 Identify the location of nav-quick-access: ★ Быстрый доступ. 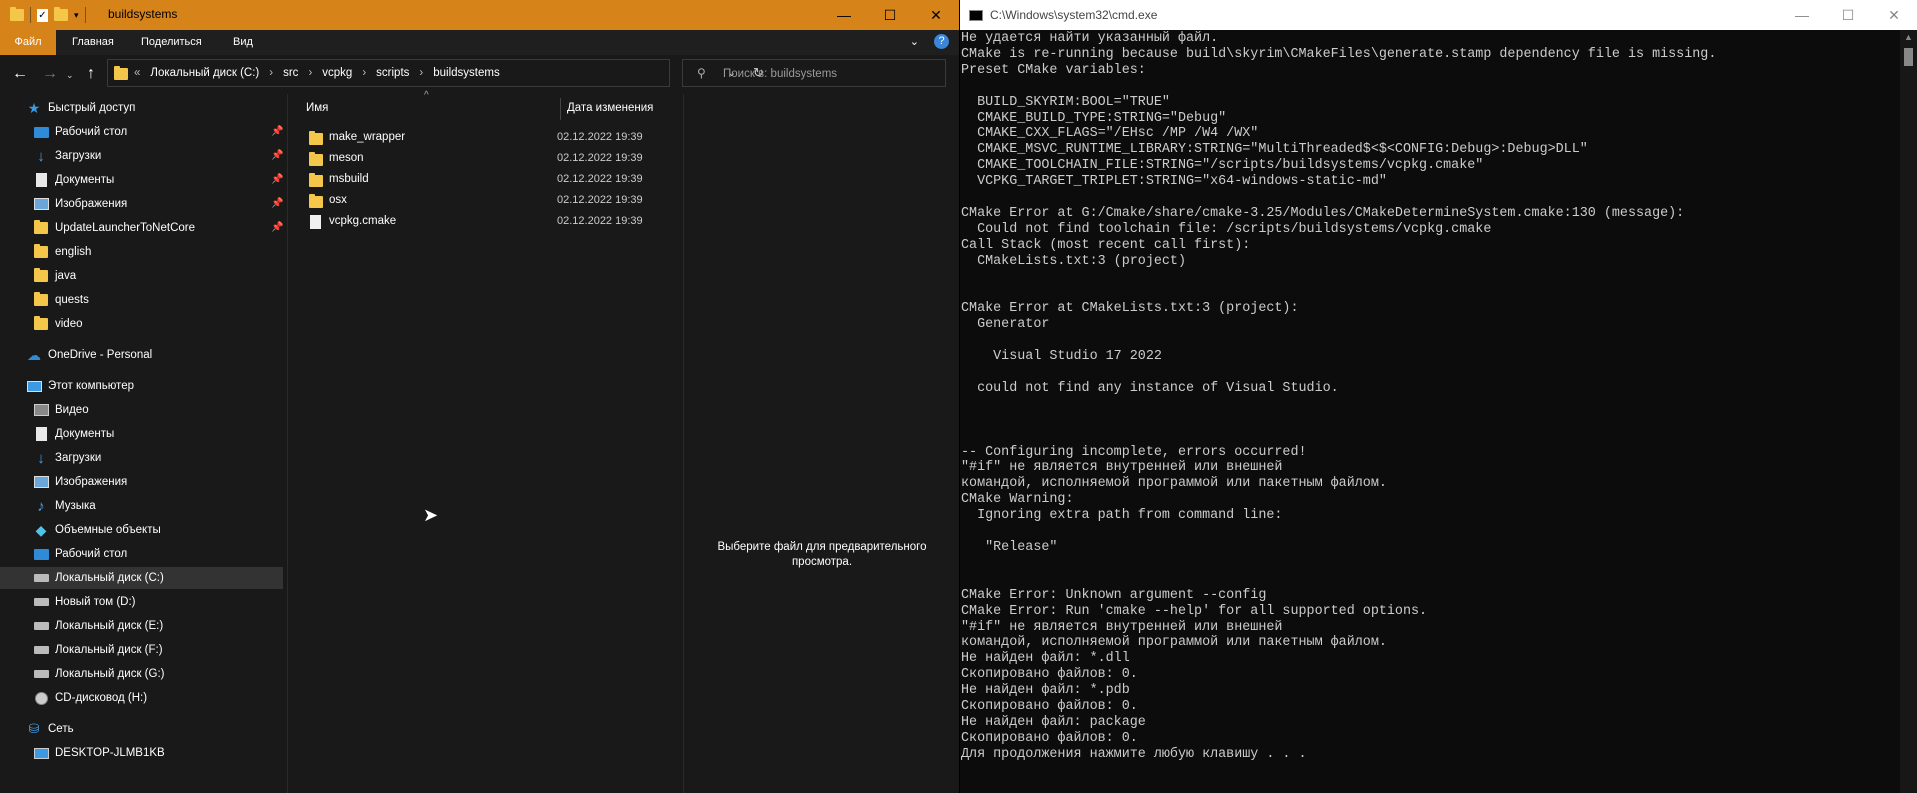
(81, 108).